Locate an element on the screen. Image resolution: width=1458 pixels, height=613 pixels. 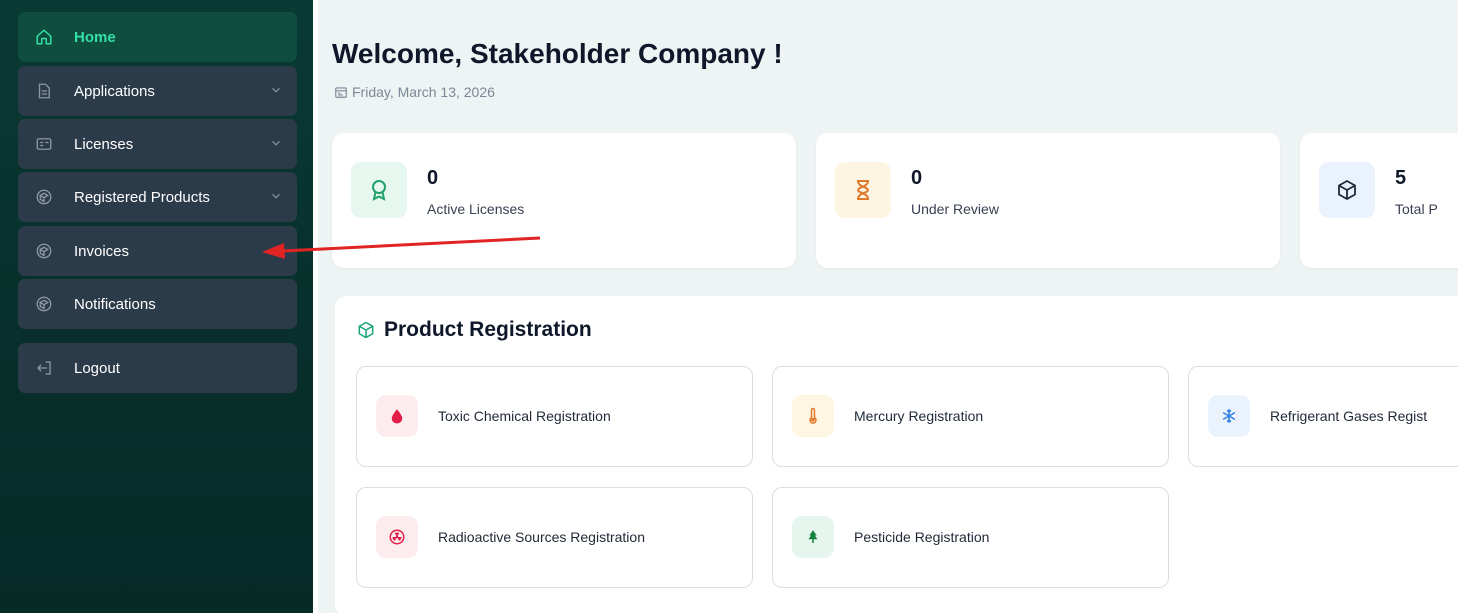
pesticide-registration-card: Pesticide Registration is located at coordinates (970, 537).